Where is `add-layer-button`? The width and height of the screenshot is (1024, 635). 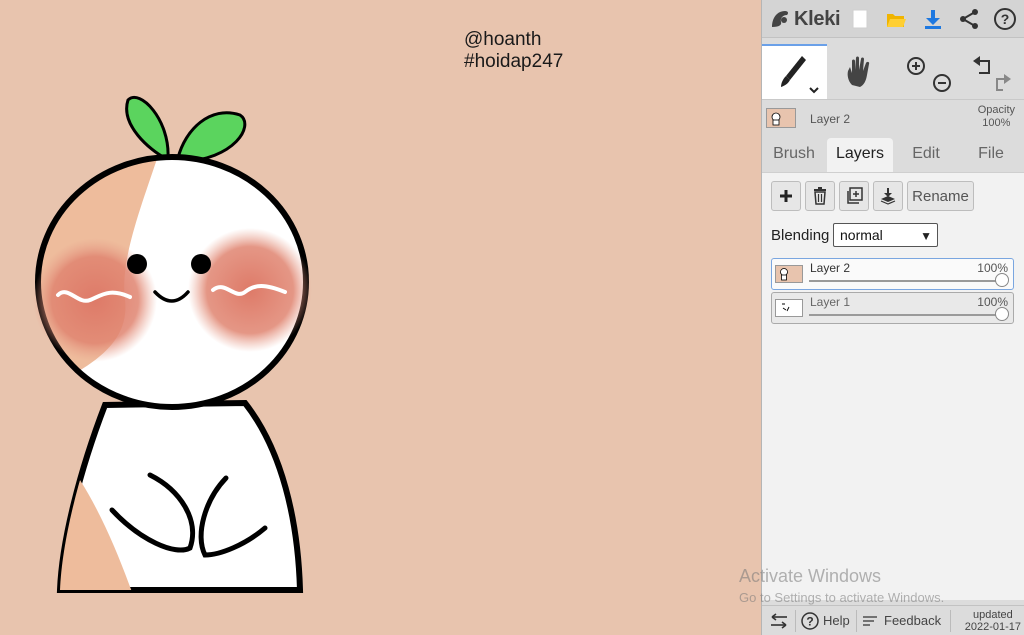
add-layer-button is located at coordinates (786, 196).